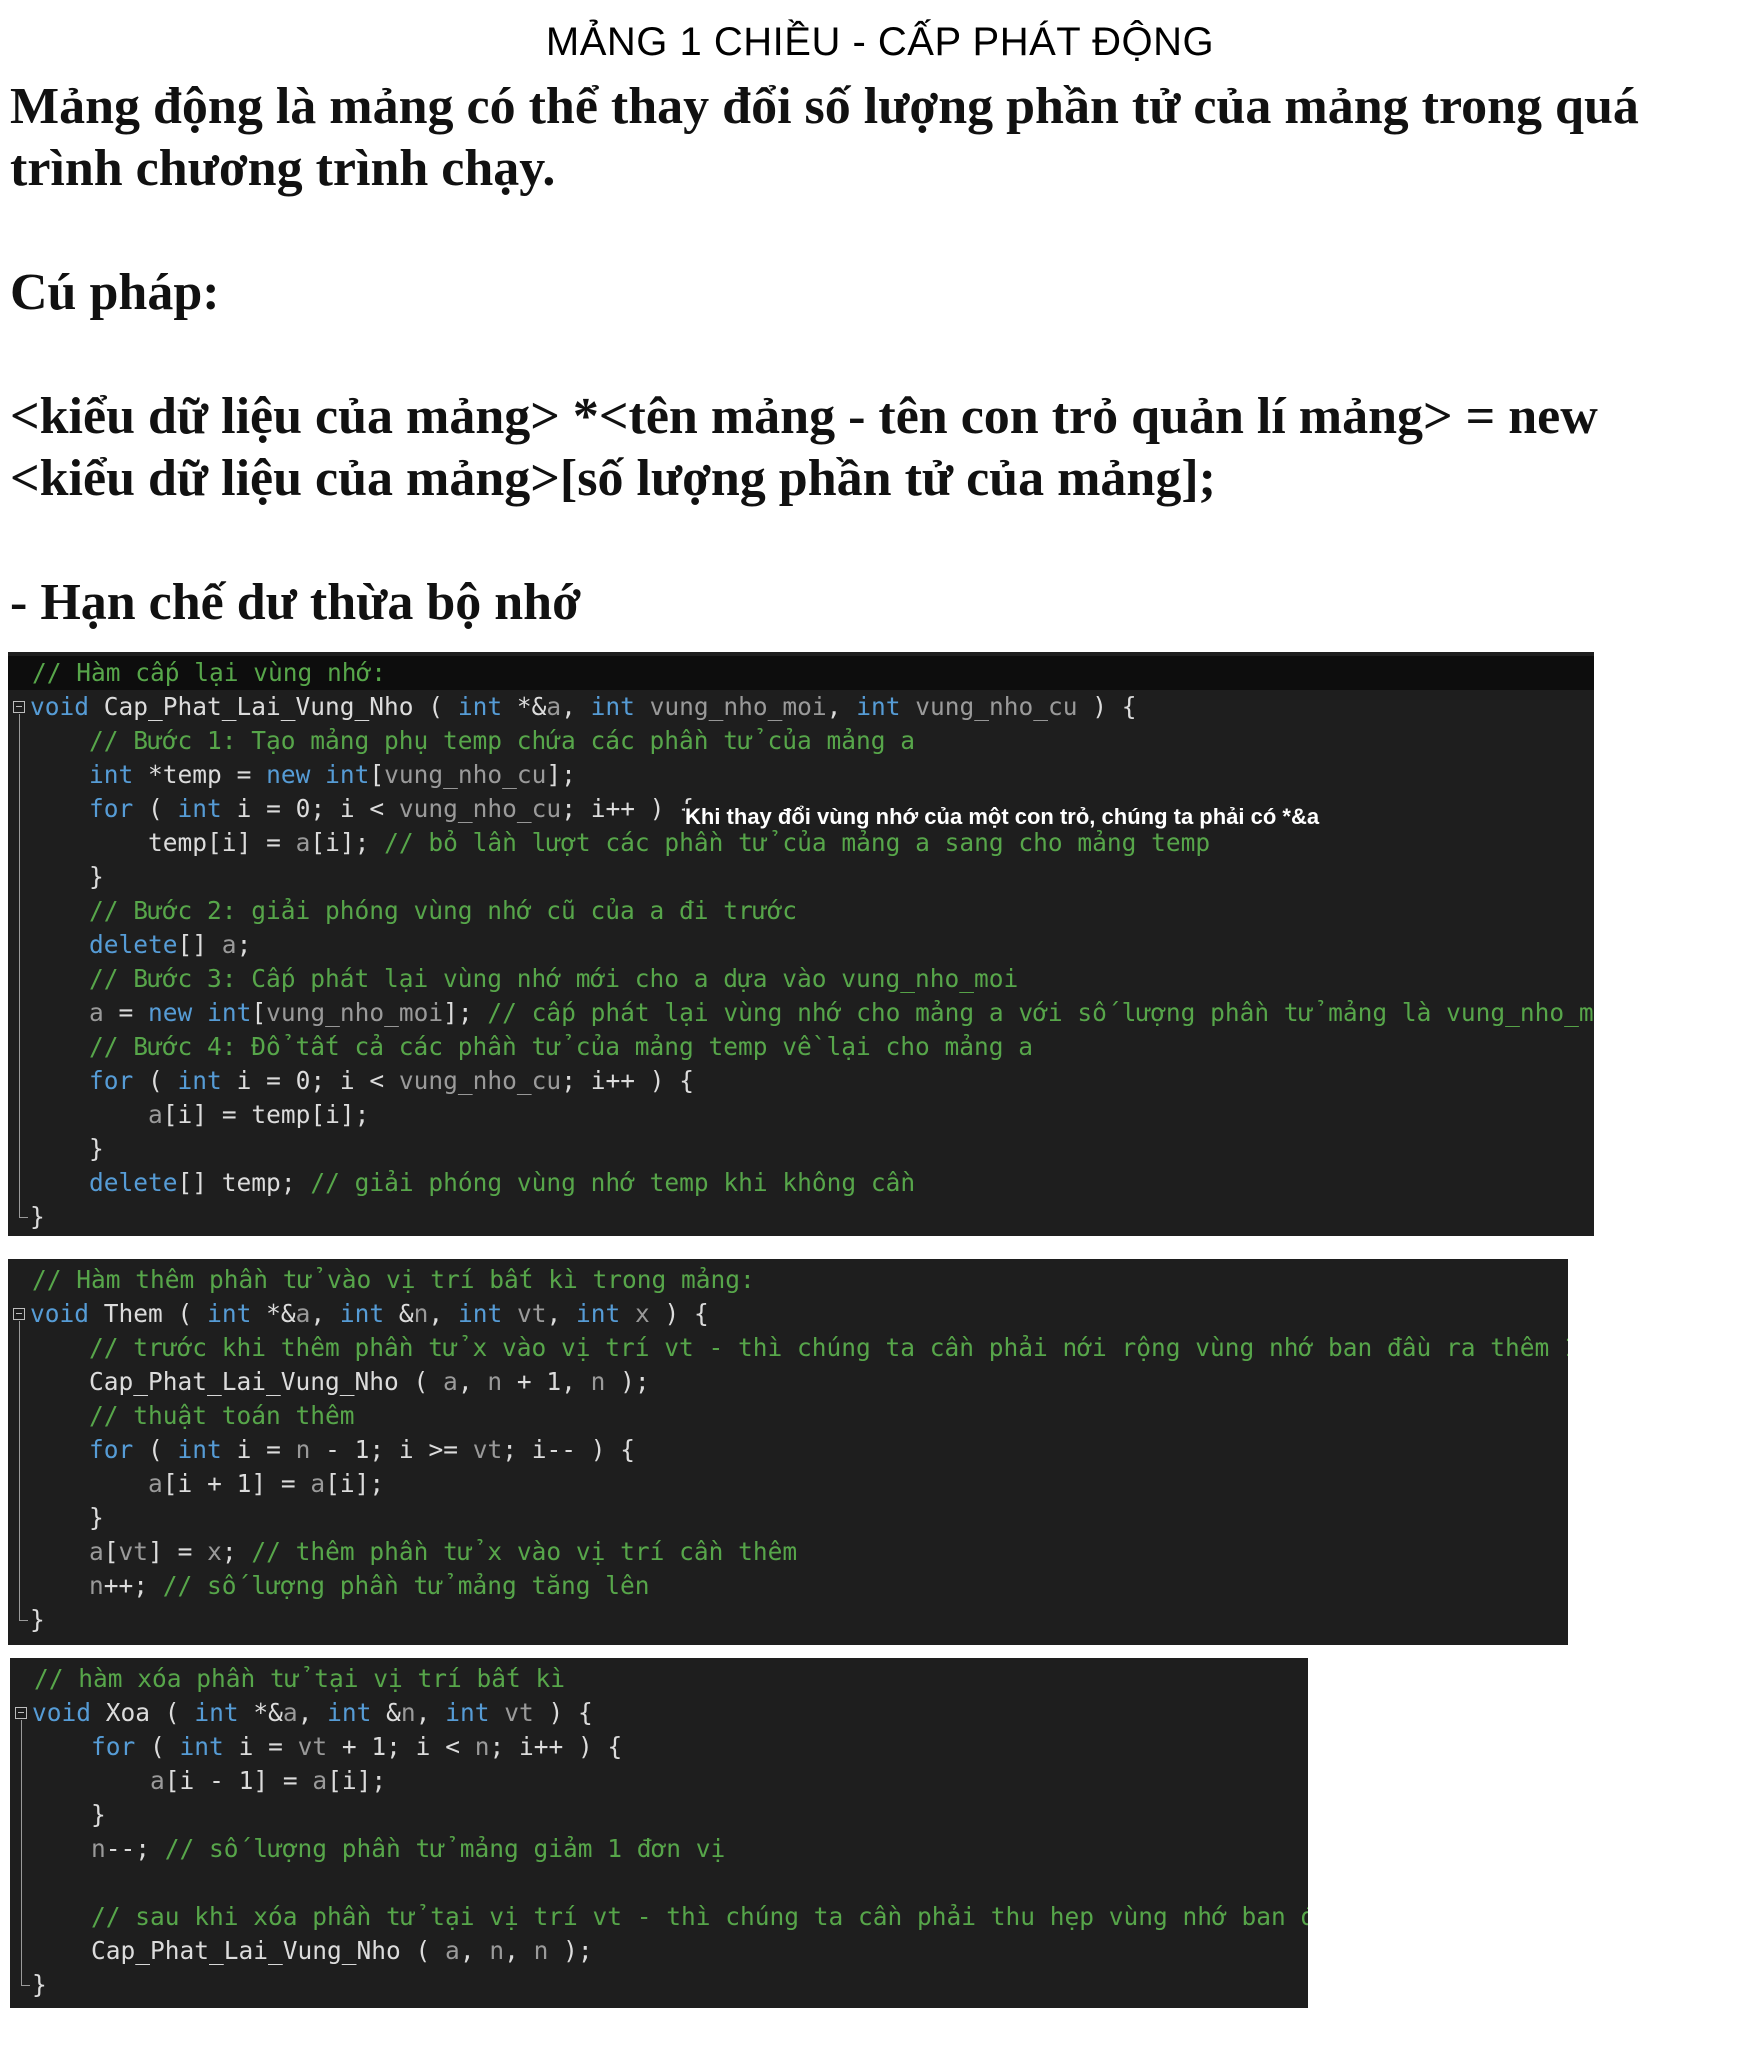 The height and width of the screenshot is (2052, 1760). Describe the element at coordinates (115, 292) in the screenshot. I see `syntax-heading: Cú pháp:` at that location.